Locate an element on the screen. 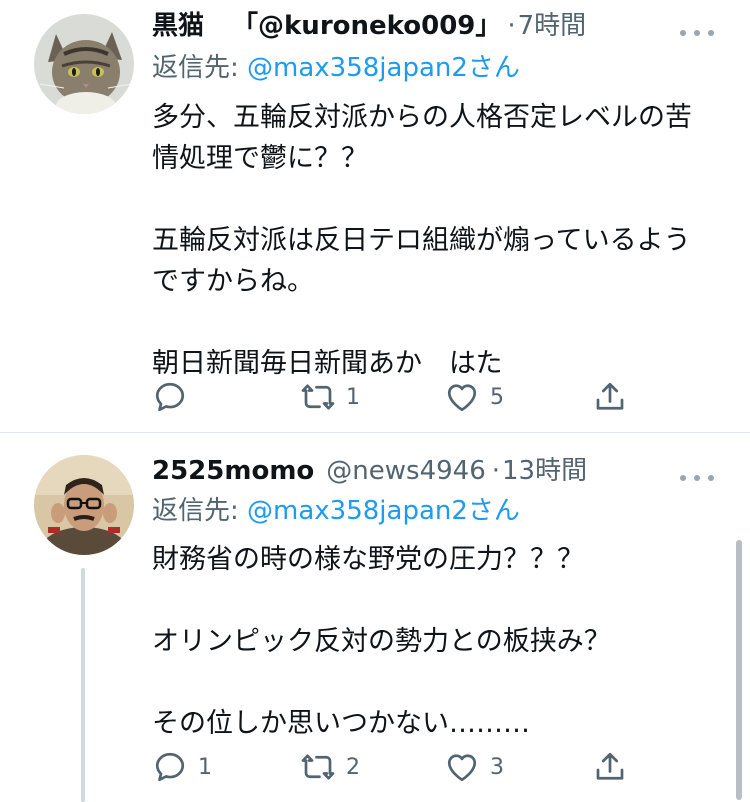 The width and height of the screenshot is (750, 802). scrollbar is located at coordinates (739, 670).